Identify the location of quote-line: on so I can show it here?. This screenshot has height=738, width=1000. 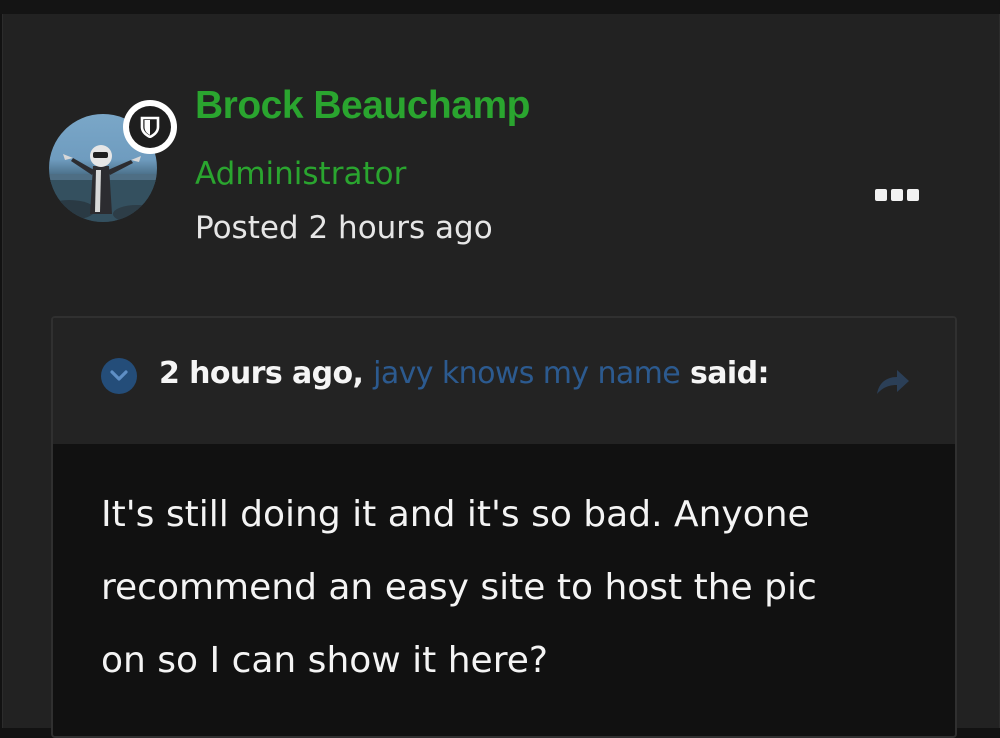
(324, 660).